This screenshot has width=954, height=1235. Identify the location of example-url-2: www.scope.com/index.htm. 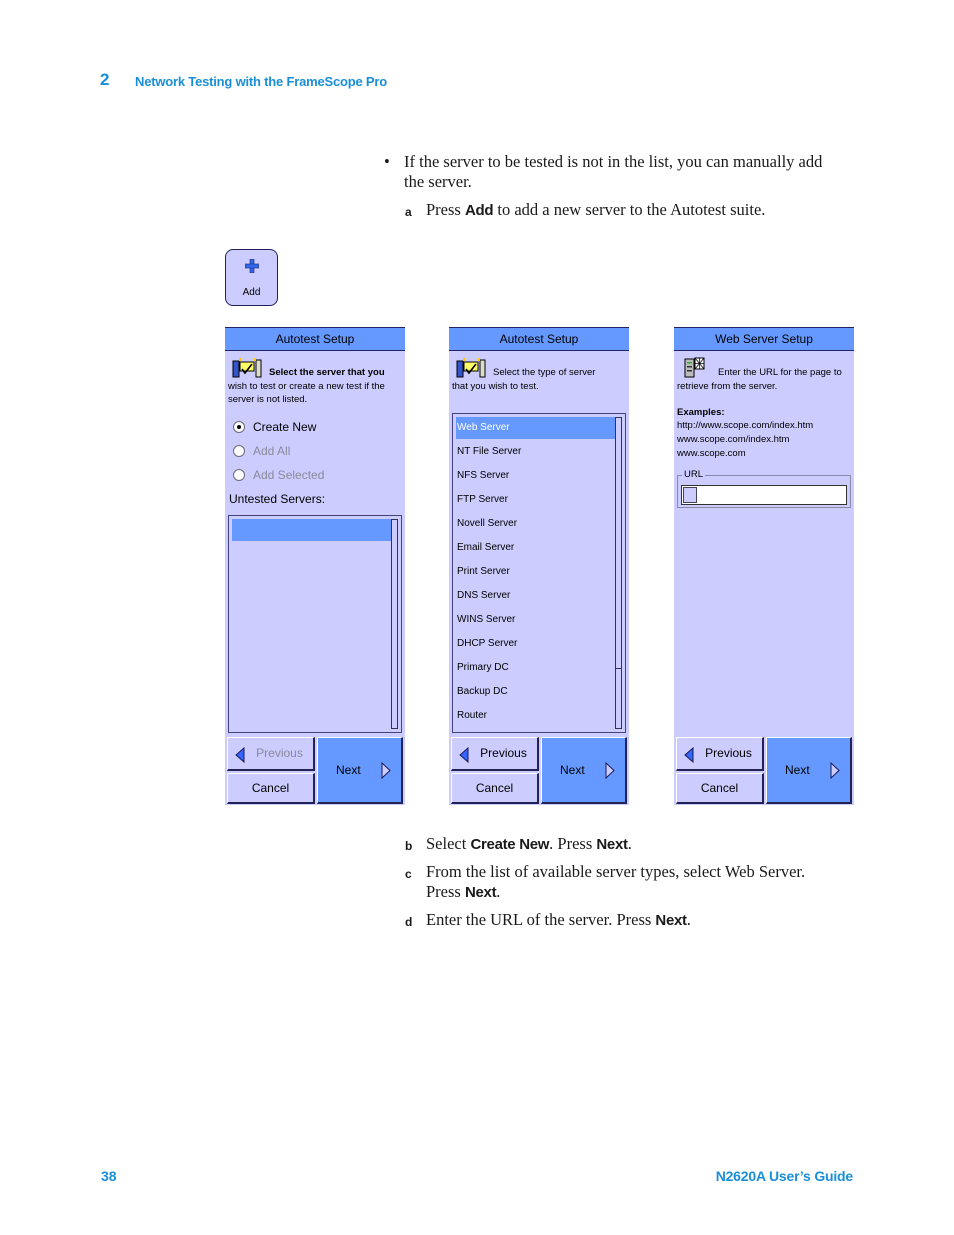
(733, 439).